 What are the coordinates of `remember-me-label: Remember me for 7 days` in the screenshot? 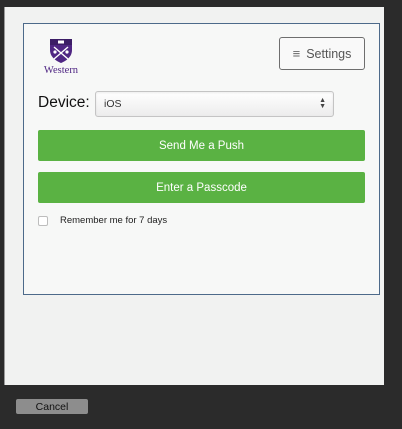 It's located at (114, 220).